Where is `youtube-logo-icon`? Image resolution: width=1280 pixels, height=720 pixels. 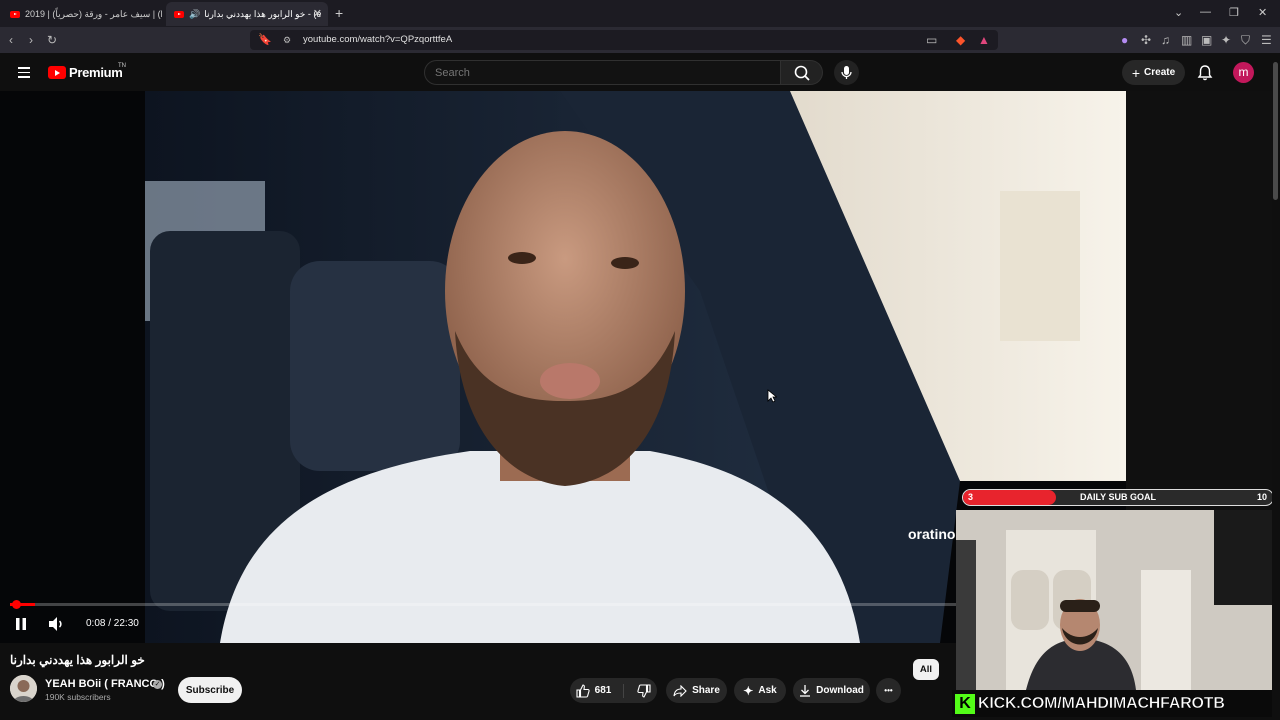 youtube-logo-icon is located at coordinates (57, 72).